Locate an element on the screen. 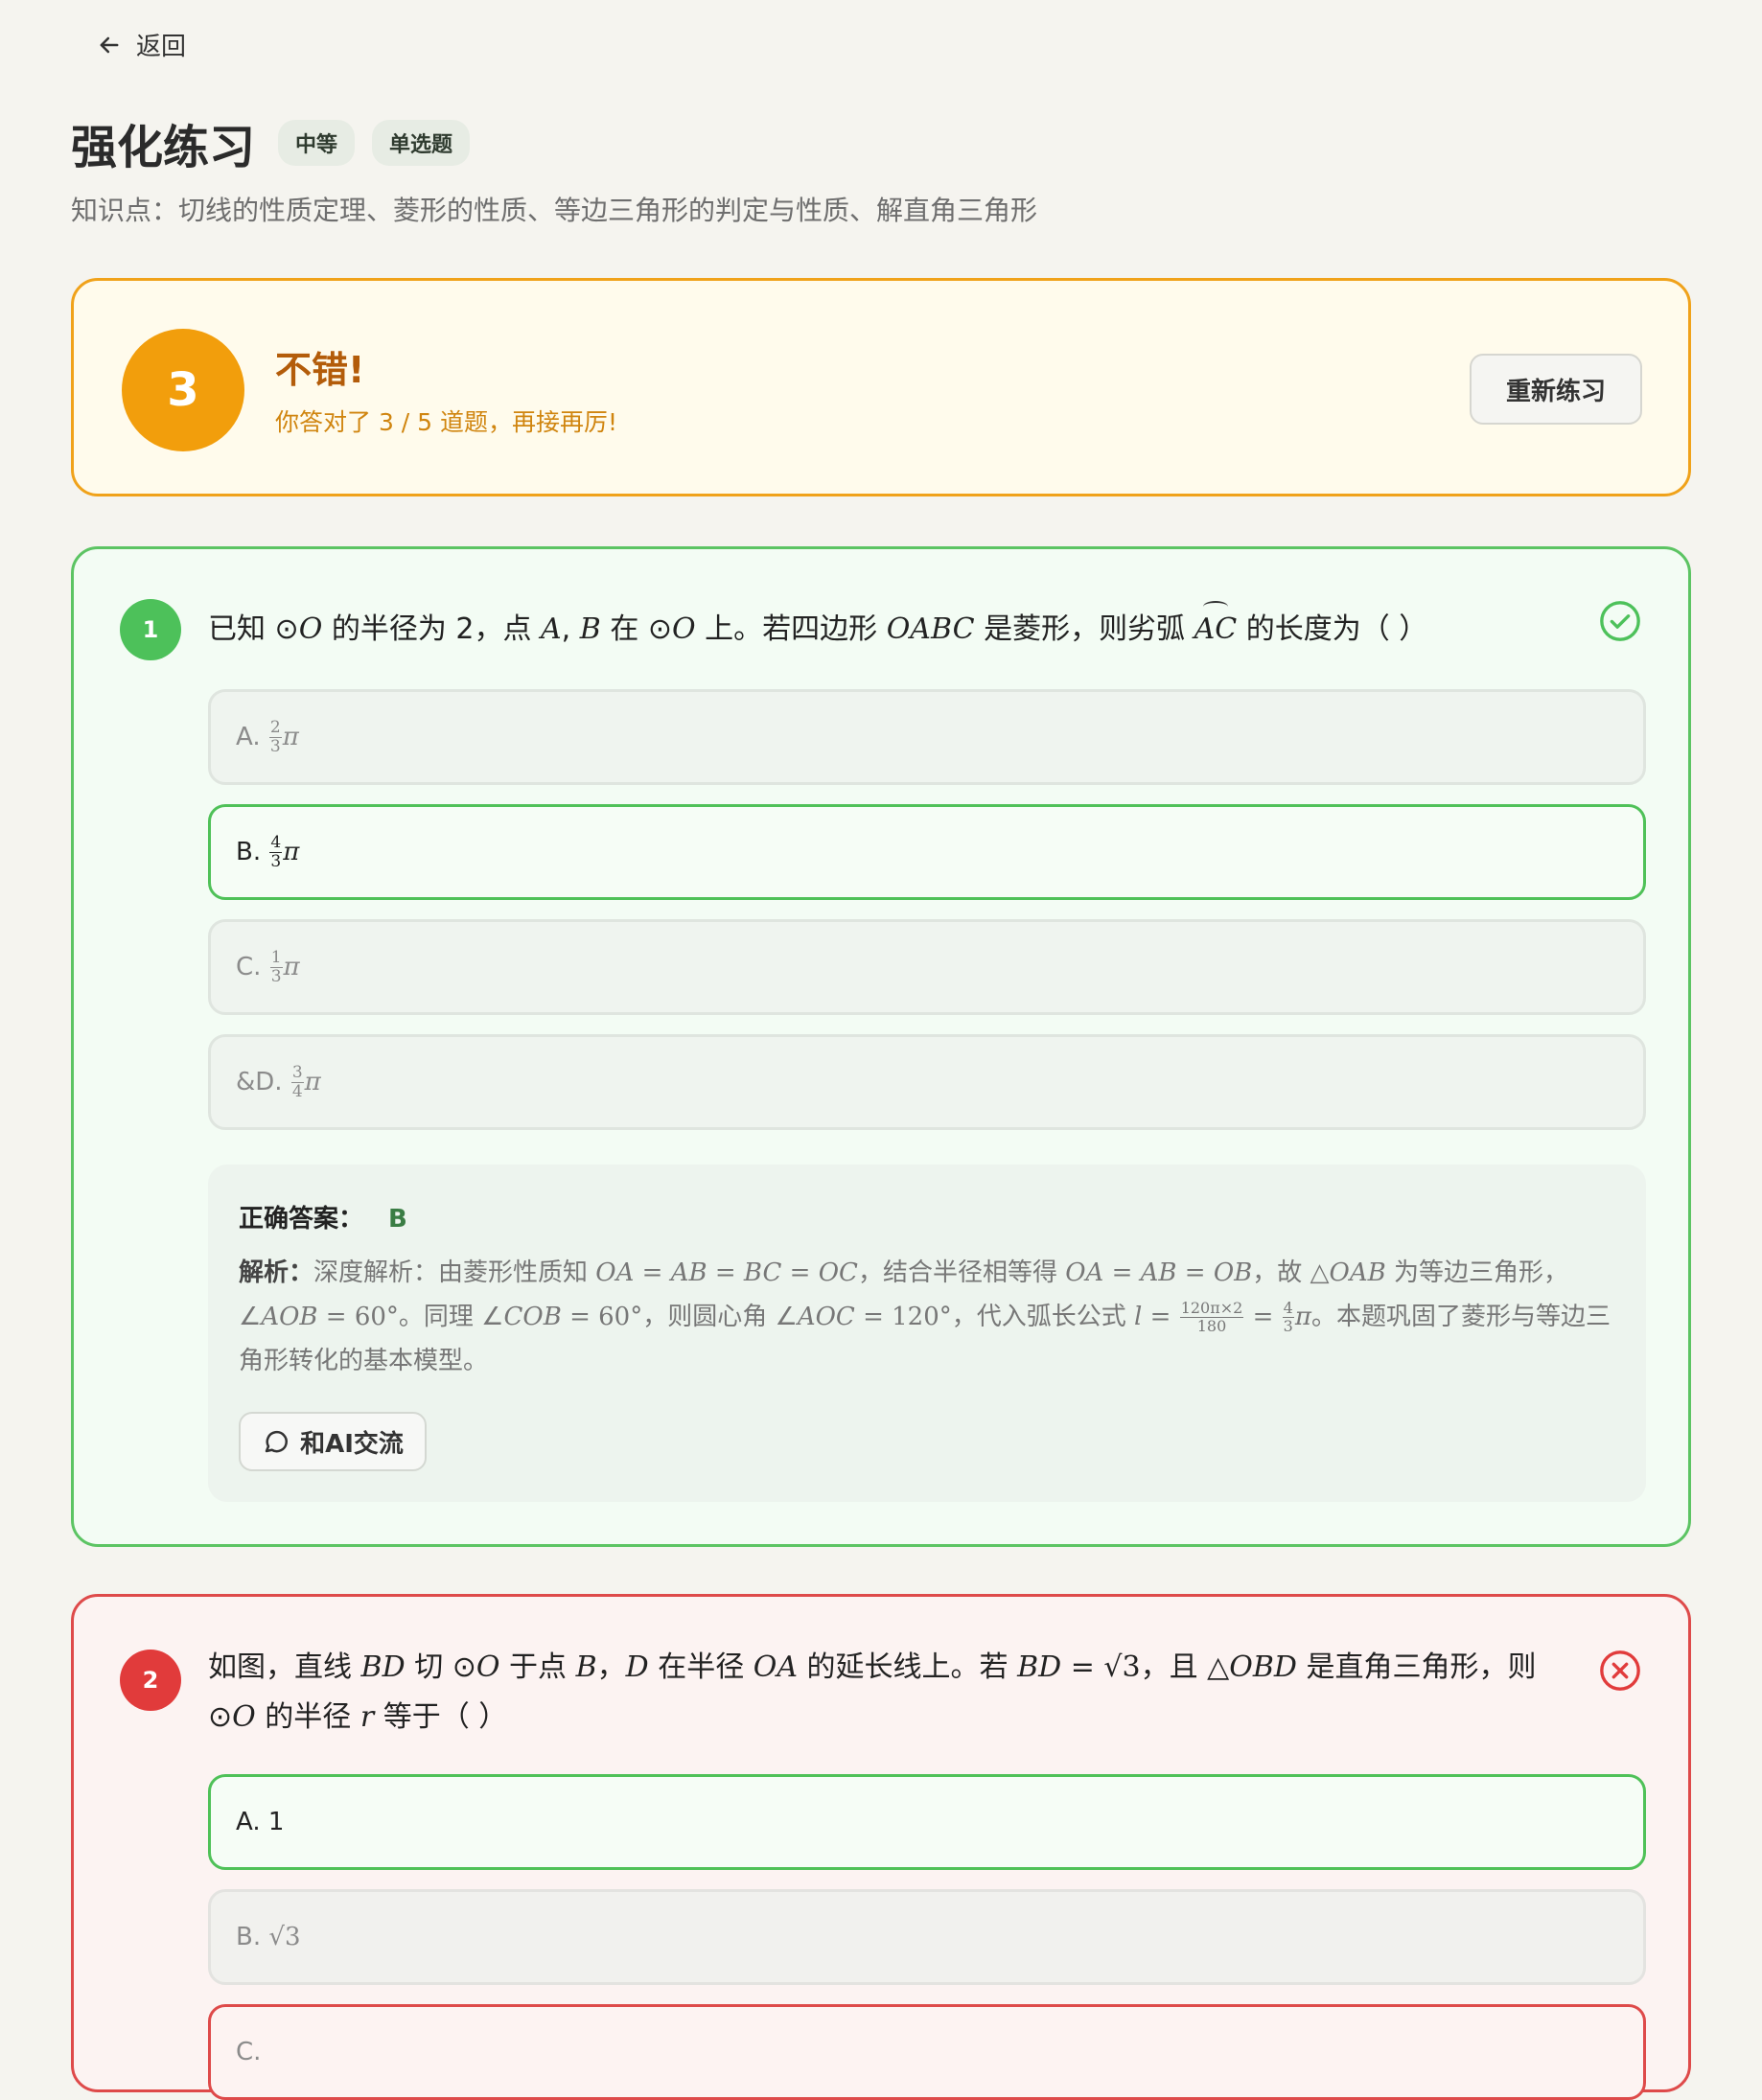 The height and width of the screenshot is (2100, 1762). question-type-tag: 单选题 is located at coordinates (421, 143).